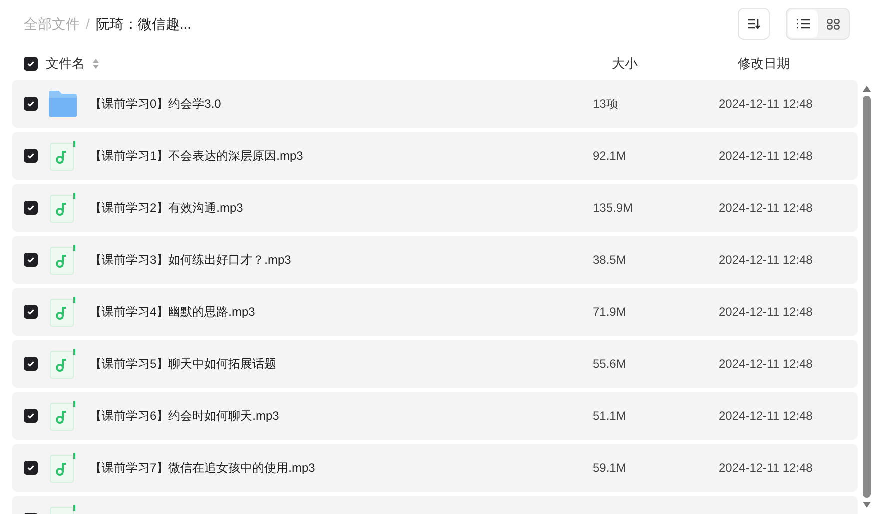 The image size is (874, 514). Describe the element at coordinates (867, 505) in the screenshot. I see `scroll-down-icon` at that location.